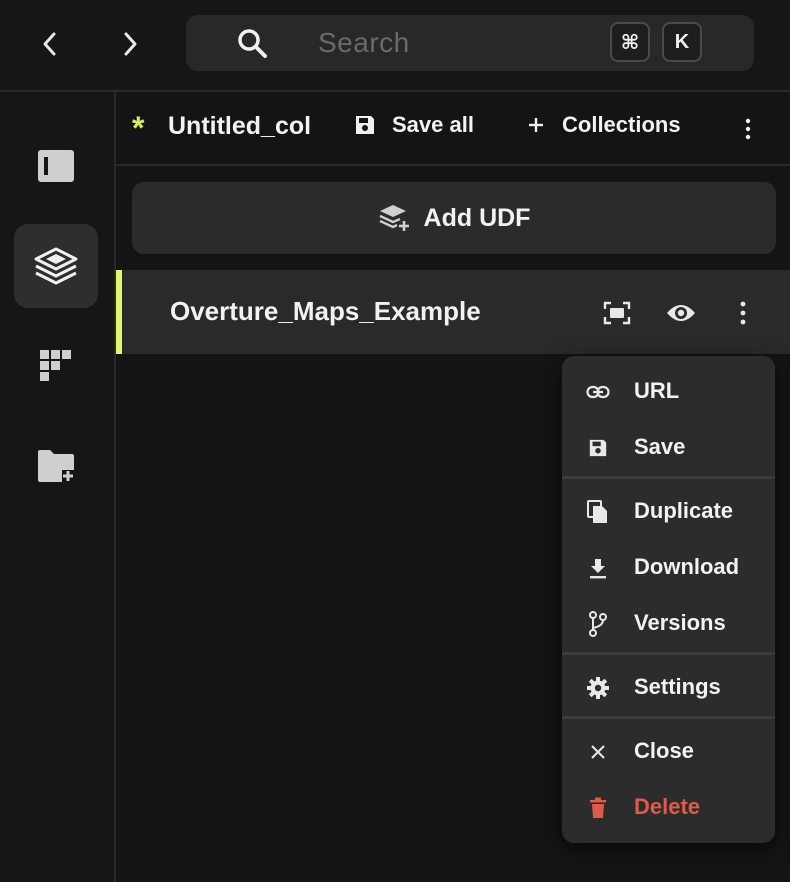  What do you see at coordinates (598, 392) in the screenshot?
I see `link-icon` at bounding box center [598, 392].